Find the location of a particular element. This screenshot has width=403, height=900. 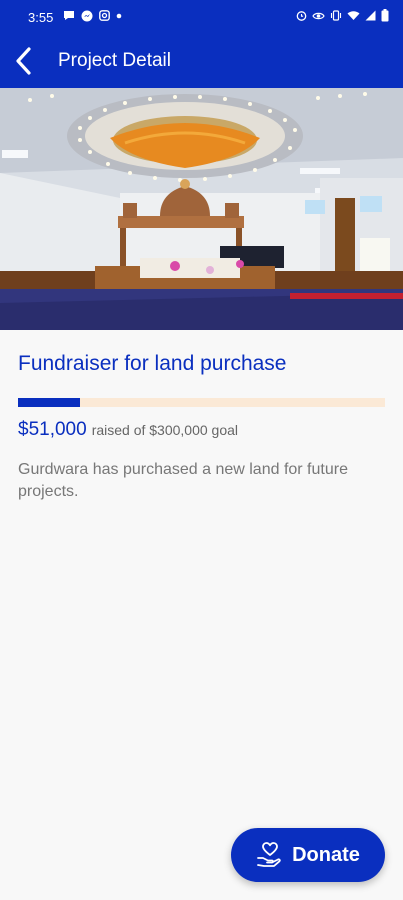

raised-goal-text: raised of $300,000 goal is located at coordinates (165, 430).